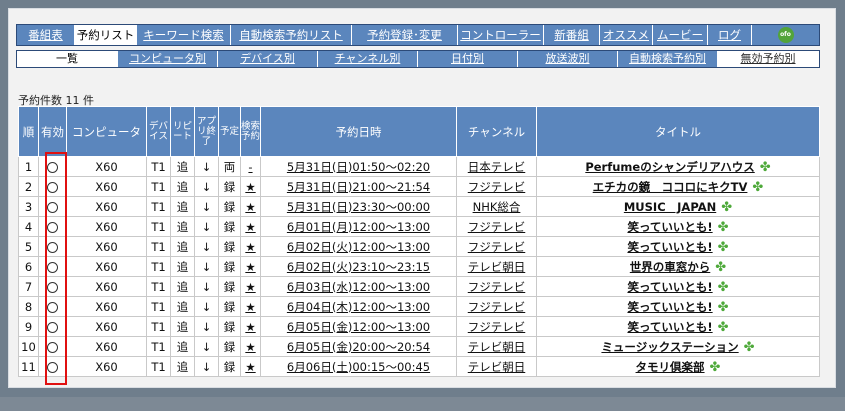  Describe the element at coordinates (785, 35) in the screenshot. I see `nav-logo-cell: ofo` at that location.